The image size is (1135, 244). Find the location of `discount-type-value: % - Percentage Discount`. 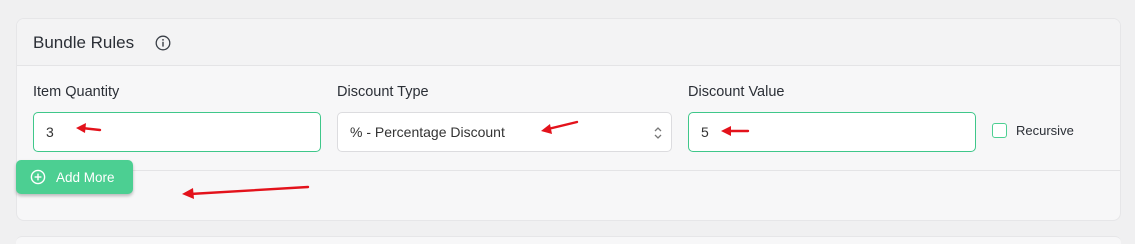

discount-type-value: % - Percentage Discount is located at coordinates (427, 132).